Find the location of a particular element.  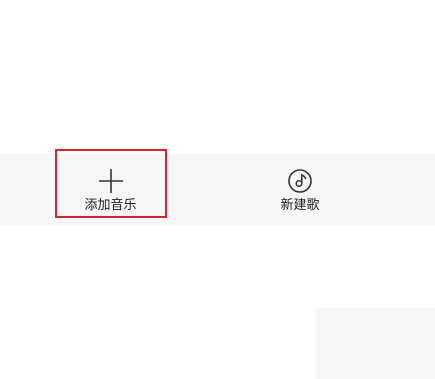

highlight-box is located at coordinates (111, 183).